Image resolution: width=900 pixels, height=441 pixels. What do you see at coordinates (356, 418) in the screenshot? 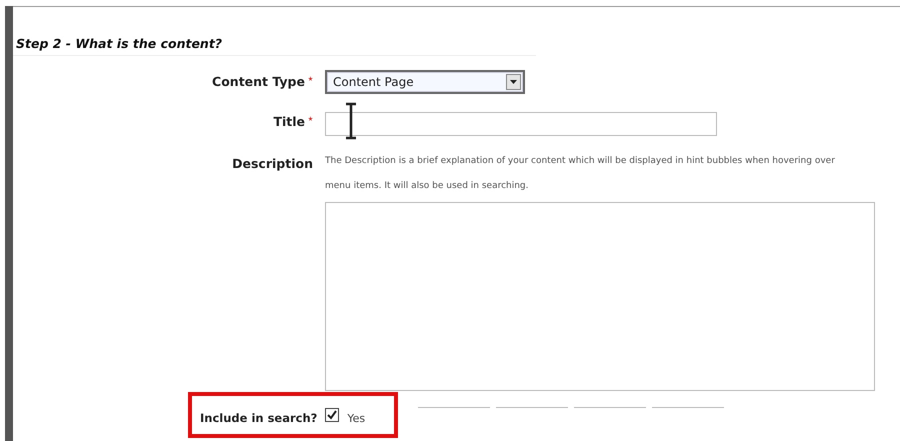
I see `checkbox-label: Yes` at bounding box center [356, 418].